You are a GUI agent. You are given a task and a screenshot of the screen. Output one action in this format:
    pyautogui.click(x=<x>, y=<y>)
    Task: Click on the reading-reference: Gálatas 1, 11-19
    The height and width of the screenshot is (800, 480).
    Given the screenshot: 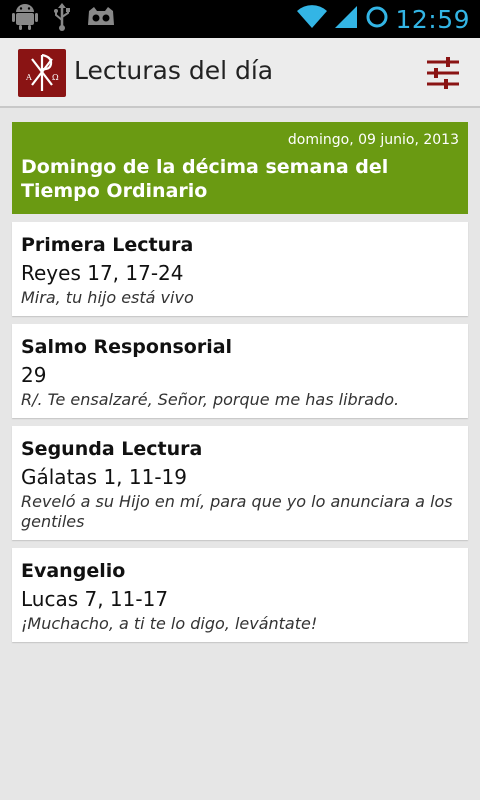 What is the action you would take?
    pyautogui.click(x=104, y=477)
    